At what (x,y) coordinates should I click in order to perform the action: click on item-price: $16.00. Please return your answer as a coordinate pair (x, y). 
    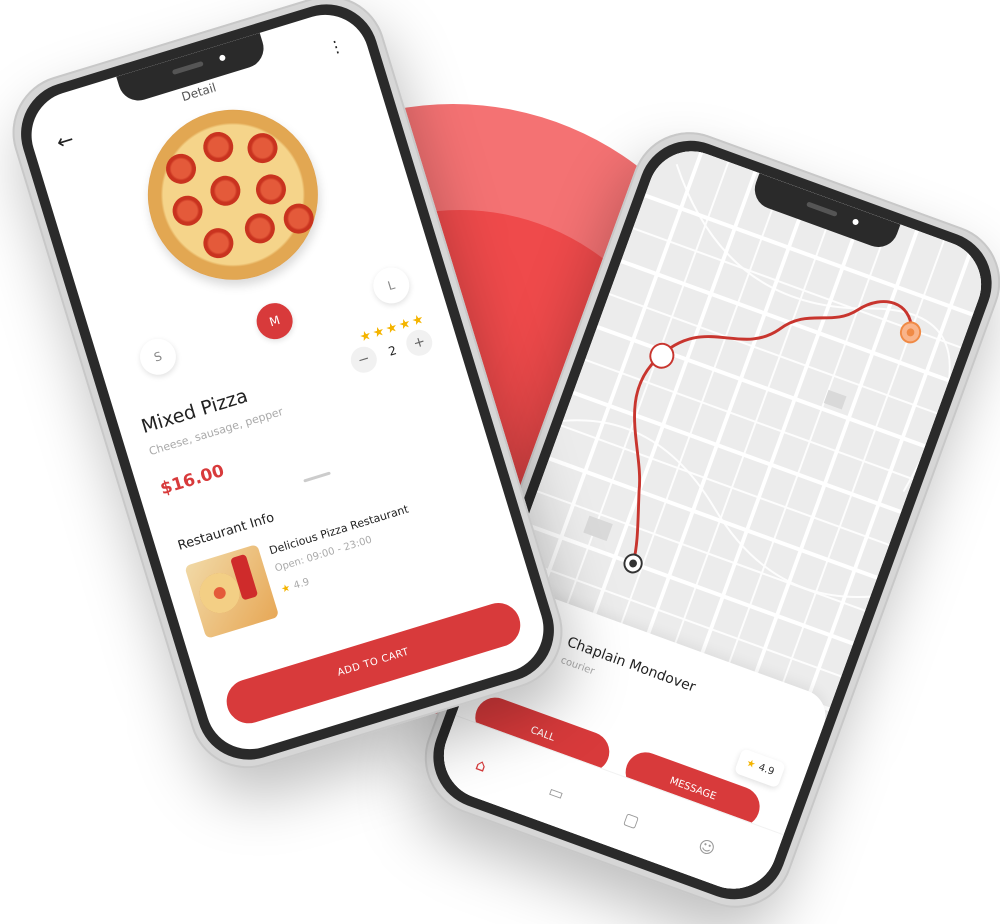
    Looking at the image, I should click on (192, 480).